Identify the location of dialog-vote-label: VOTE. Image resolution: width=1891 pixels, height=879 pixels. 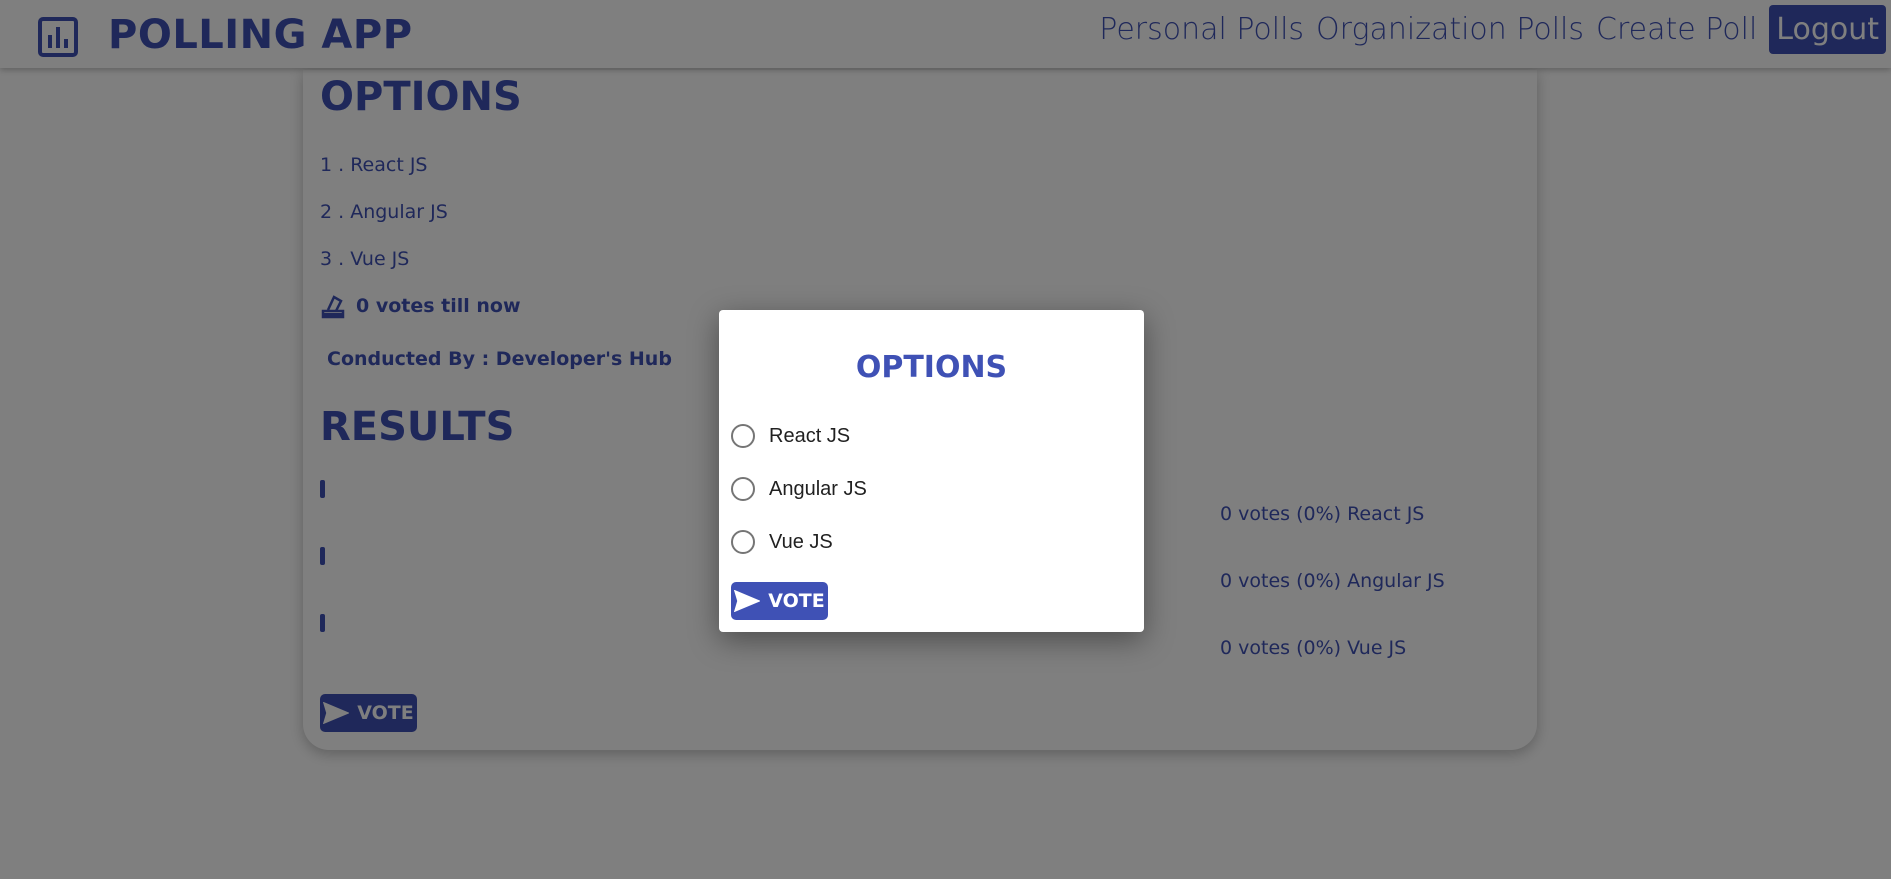
(796, 601).